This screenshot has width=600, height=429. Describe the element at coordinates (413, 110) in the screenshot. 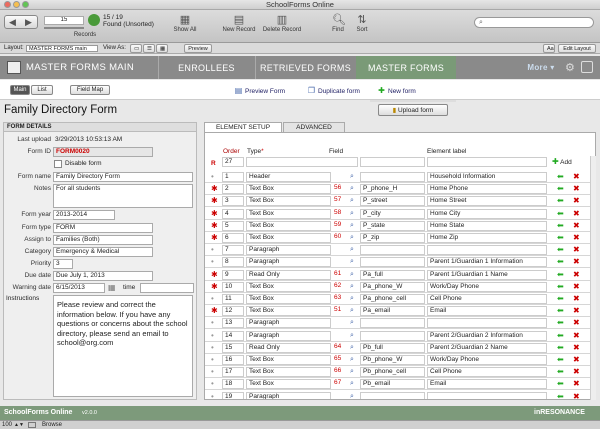

I see `upload-form-button: ▮ Upload form` at that location.